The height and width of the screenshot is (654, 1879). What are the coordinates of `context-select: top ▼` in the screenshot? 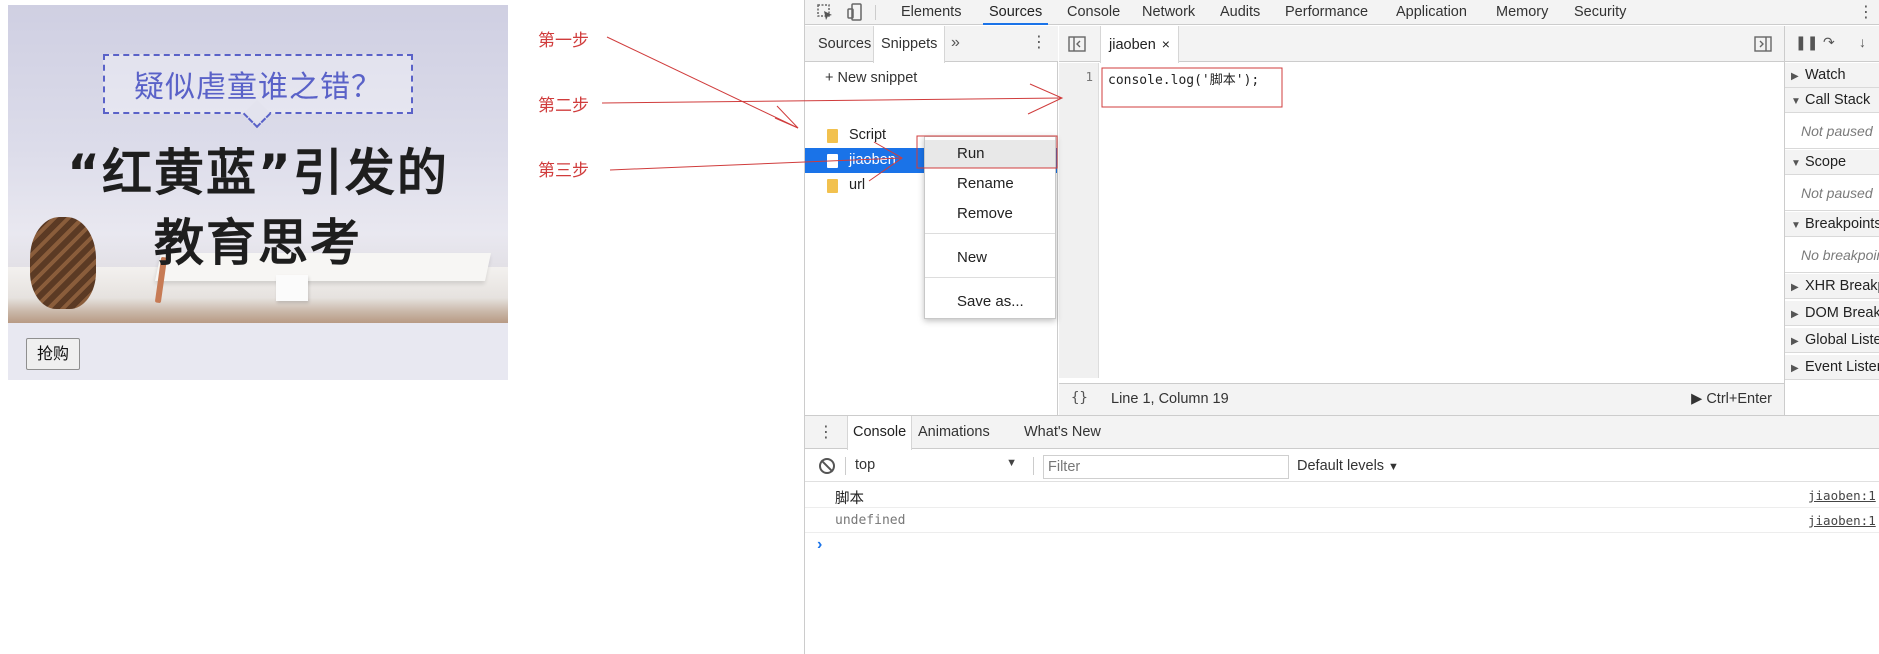 It's located at (935, 467).